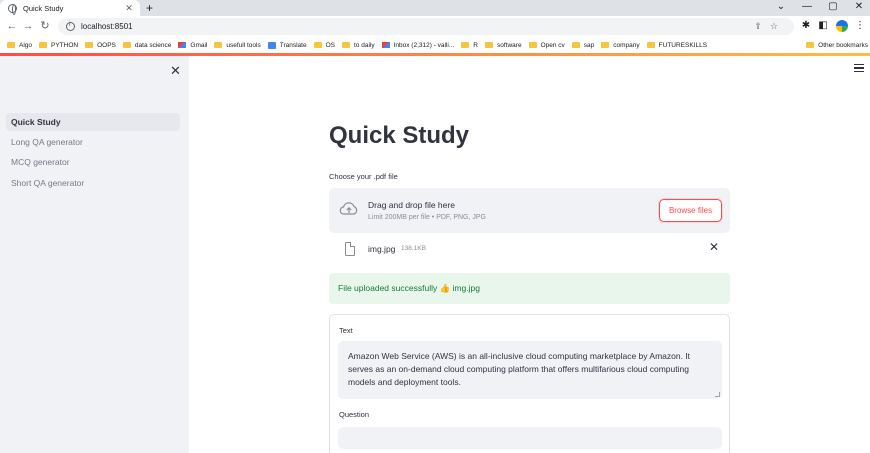  What do you see at coordinates (271, 45) in the screenshot?
I see `translate-icon` at bounding box center [271, 45].